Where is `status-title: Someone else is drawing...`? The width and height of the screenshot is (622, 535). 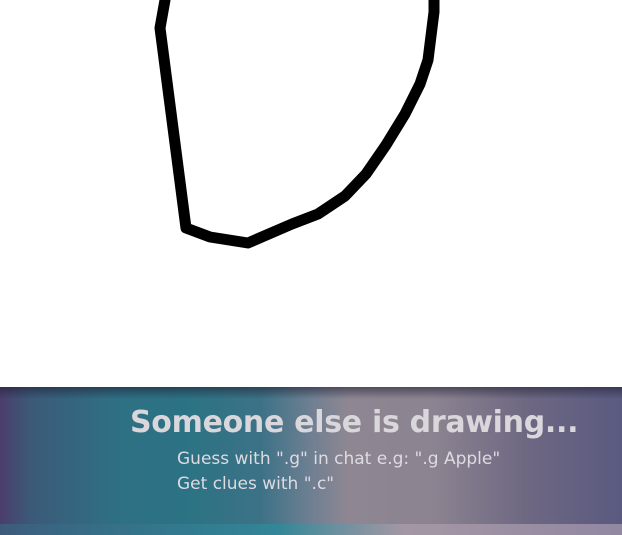
status-title: Someone else is drawing... is located at coordinates (354, 422).